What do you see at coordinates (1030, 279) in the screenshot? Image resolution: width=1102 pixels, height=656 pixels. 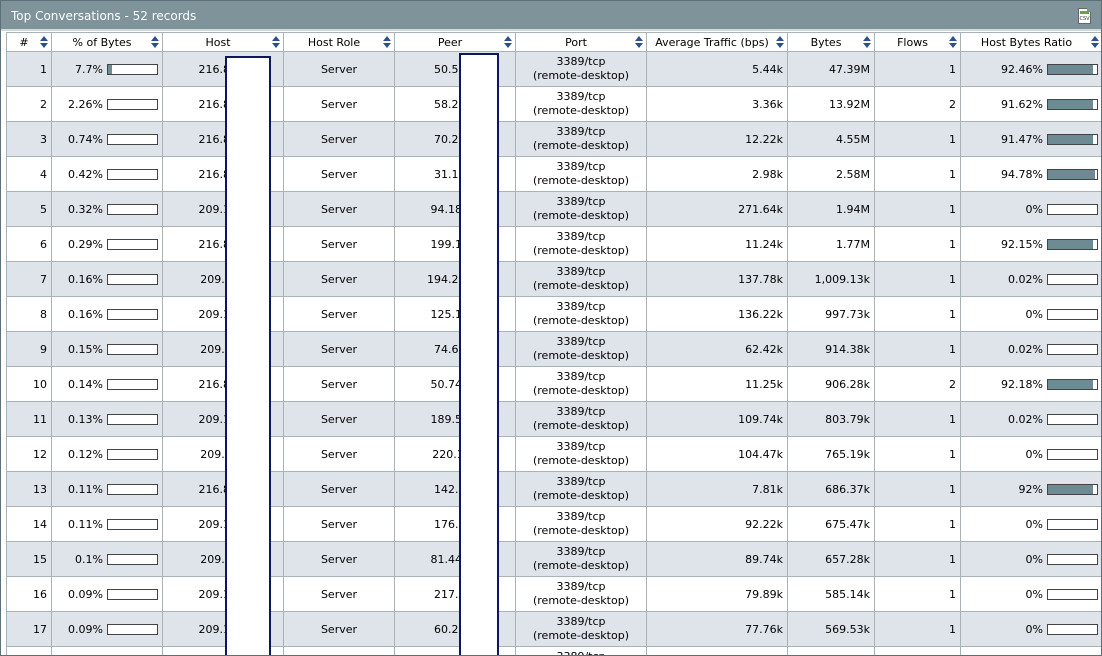 I see `host-bytes-ratio: 0.02%` at bounding box center [1030, 279].